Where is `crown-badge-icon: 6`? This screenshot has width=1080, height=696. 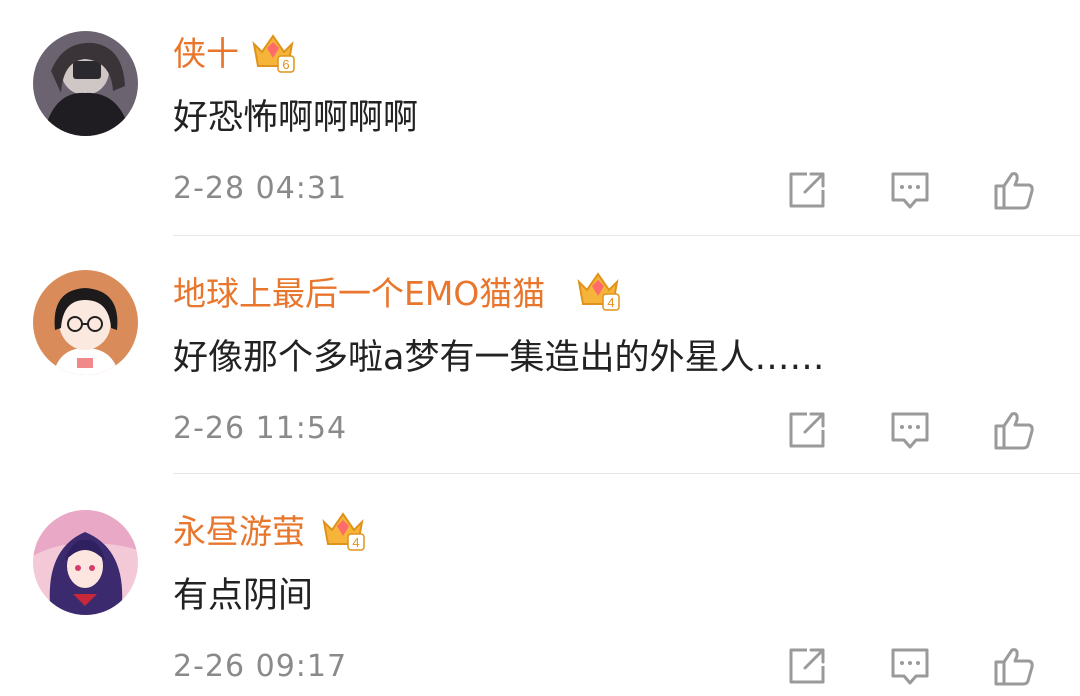 crown-badge-icon: 6 is located at coordinates (273, 52).